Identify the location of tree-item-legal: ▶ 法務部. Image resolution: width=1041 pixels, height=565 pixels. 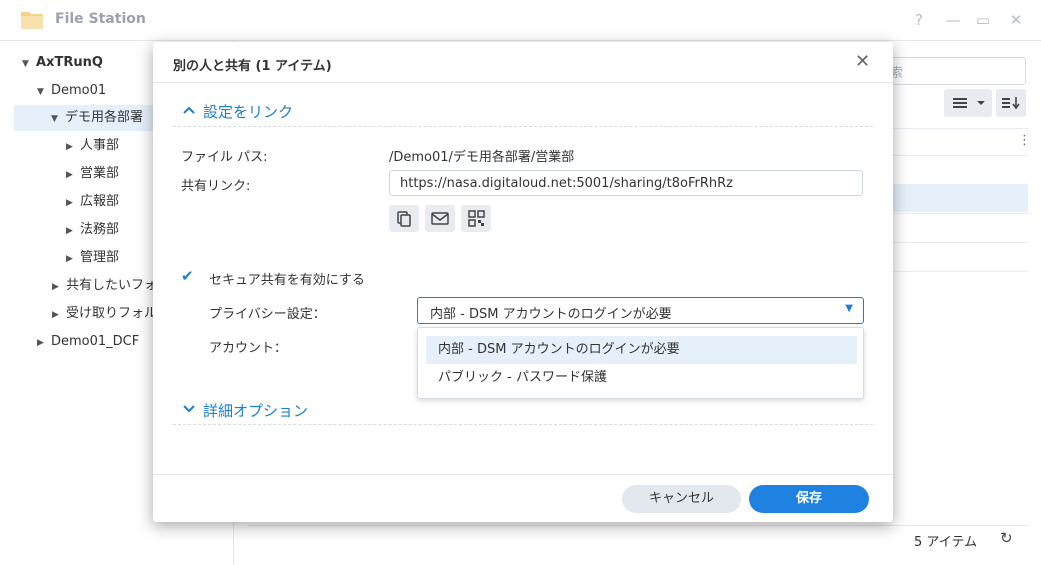
(92, 230).